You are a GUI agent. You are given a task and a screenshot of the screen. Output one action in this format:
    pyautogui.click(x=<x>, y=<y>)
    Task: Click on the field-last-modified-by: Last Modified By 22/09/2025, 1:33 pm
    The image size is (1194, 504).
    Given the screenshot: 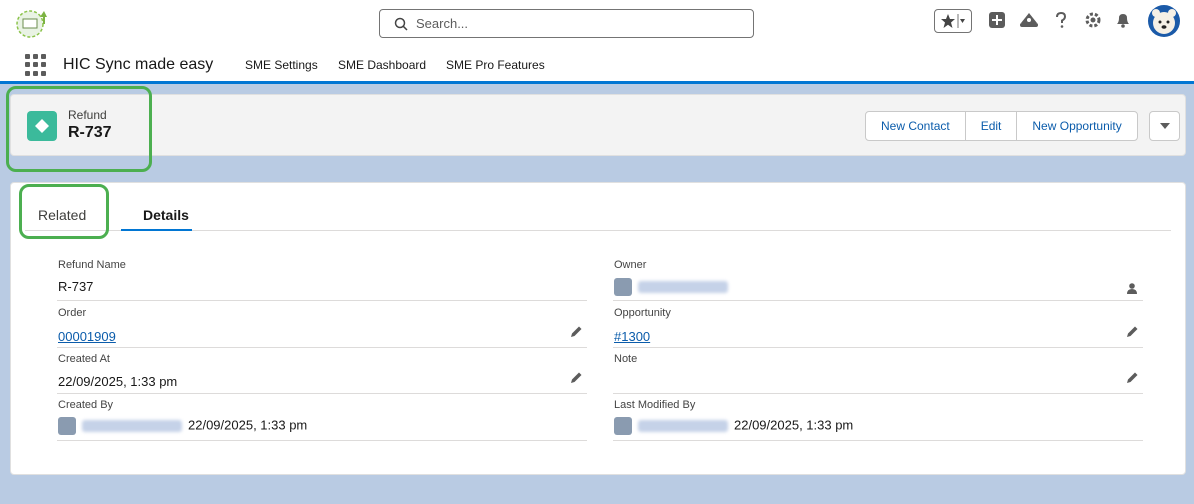 What is the action you would take?
    pyautogui.click(x=878, y=420)
    